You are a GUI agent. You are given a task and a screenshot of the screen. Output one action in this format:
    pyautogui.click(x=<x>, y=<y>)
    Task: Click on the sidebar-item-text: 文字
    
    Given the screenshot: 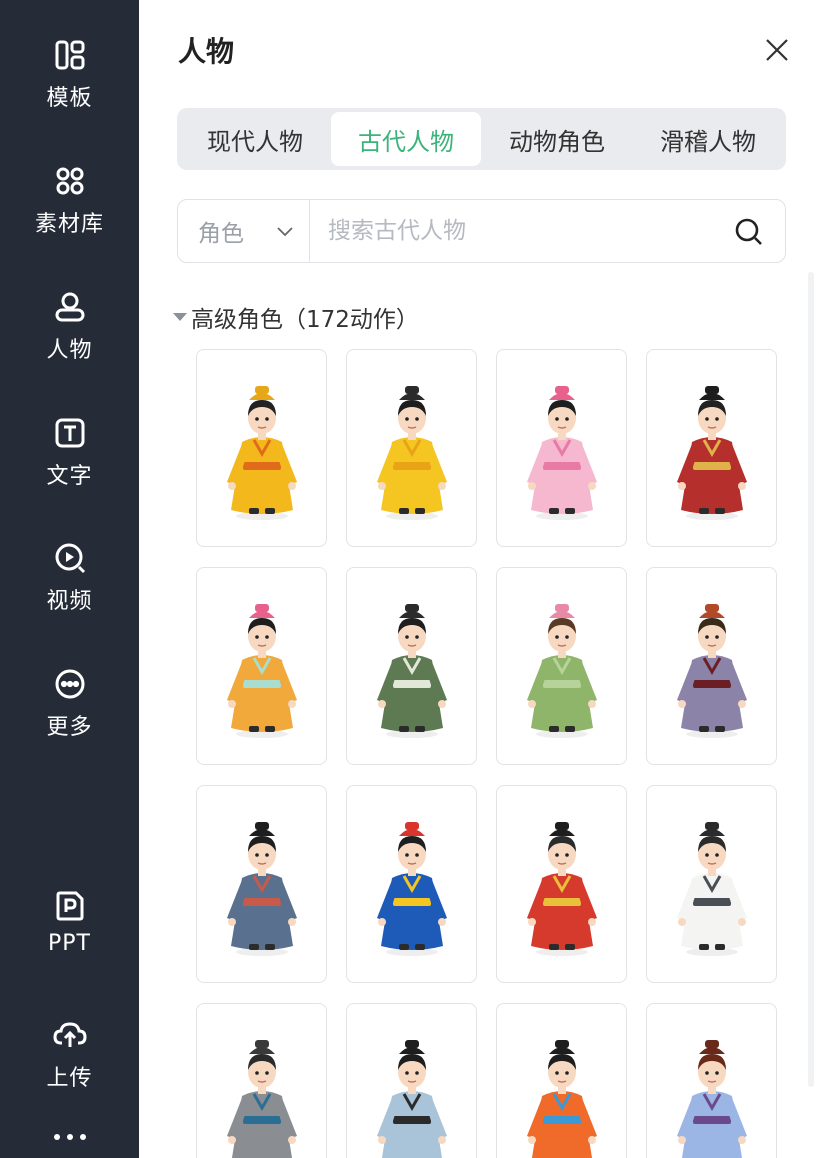 What is the action you would take?
    pyautogui.click(x=69, y=466)
    